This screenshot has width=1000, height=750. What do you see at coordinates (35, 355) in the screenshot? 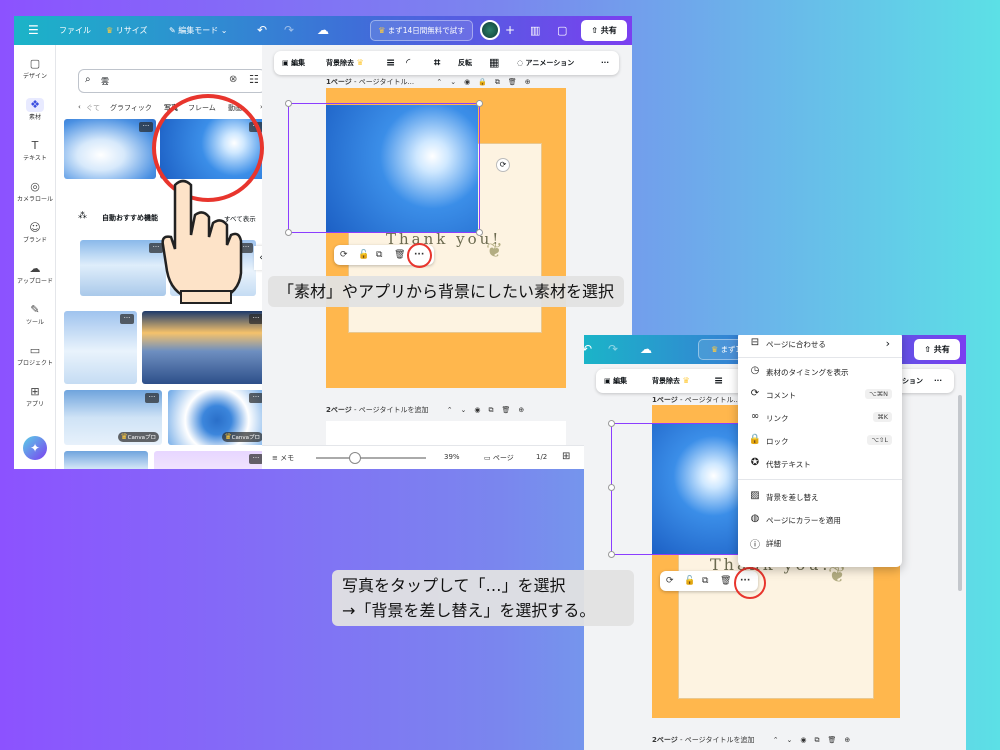
I see `rail-item-projects: ▭ プロジェクト` at bounding box center [35, 355].